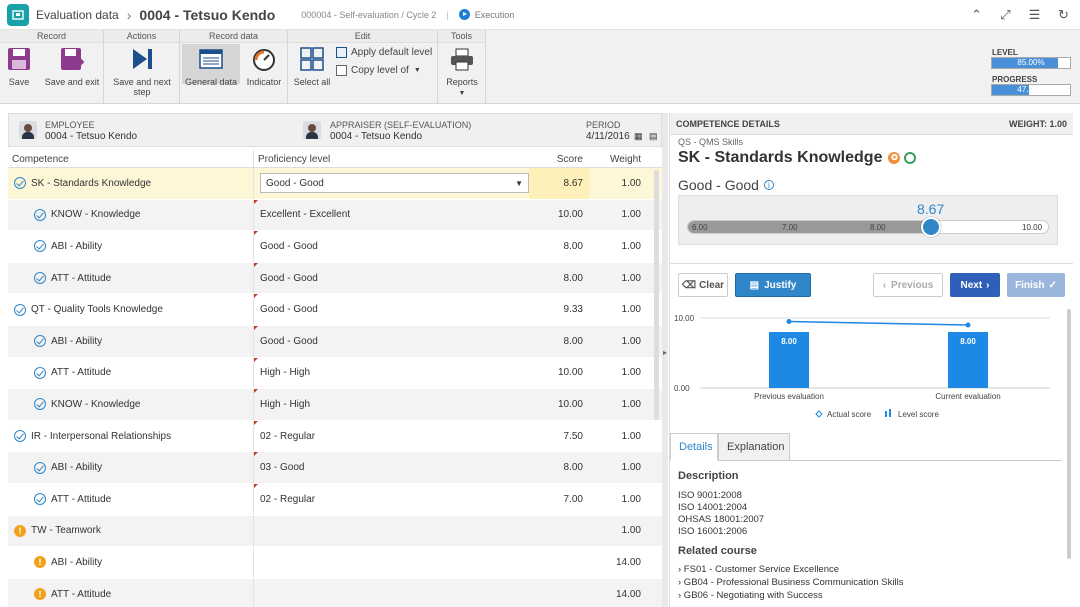  Describe the element at coordinates (721, 519) in the screenshot. I see `description-line: OHSAS 18001:2007` at that location.